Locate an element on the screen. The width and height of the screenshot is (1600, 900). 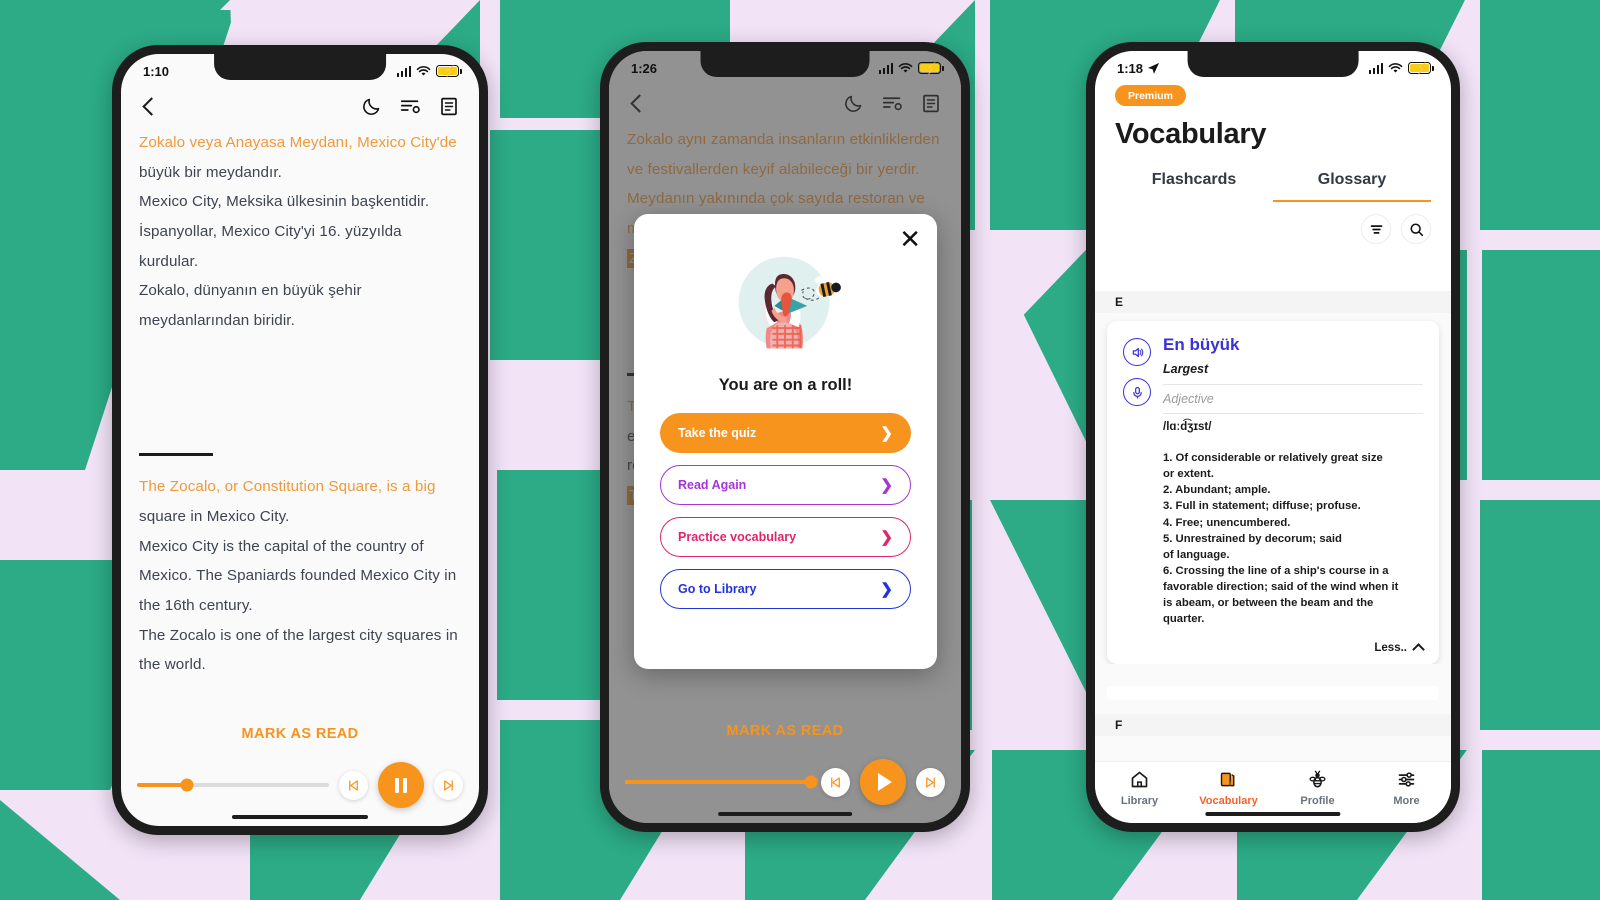
expand-toggle-label: Less.. is located at coordinates (1390, 647).